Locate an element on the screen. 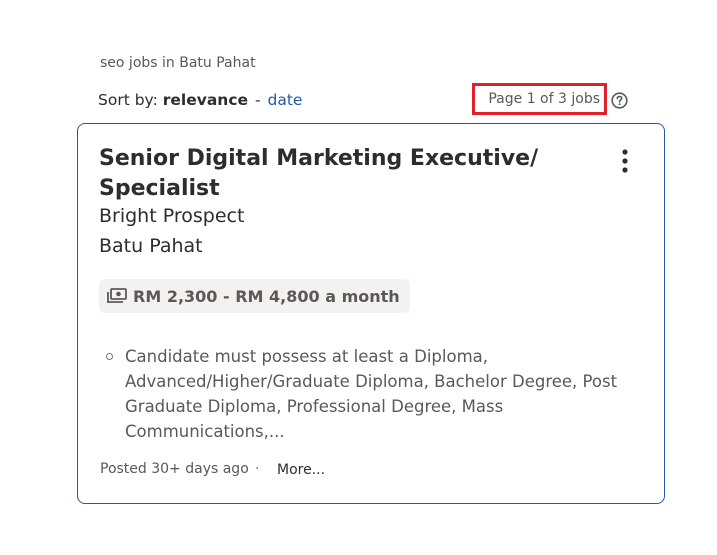 This screenshot has width=717, height=555. sort-options: Sort by: relevance - date is located at coordinates (200, 100).